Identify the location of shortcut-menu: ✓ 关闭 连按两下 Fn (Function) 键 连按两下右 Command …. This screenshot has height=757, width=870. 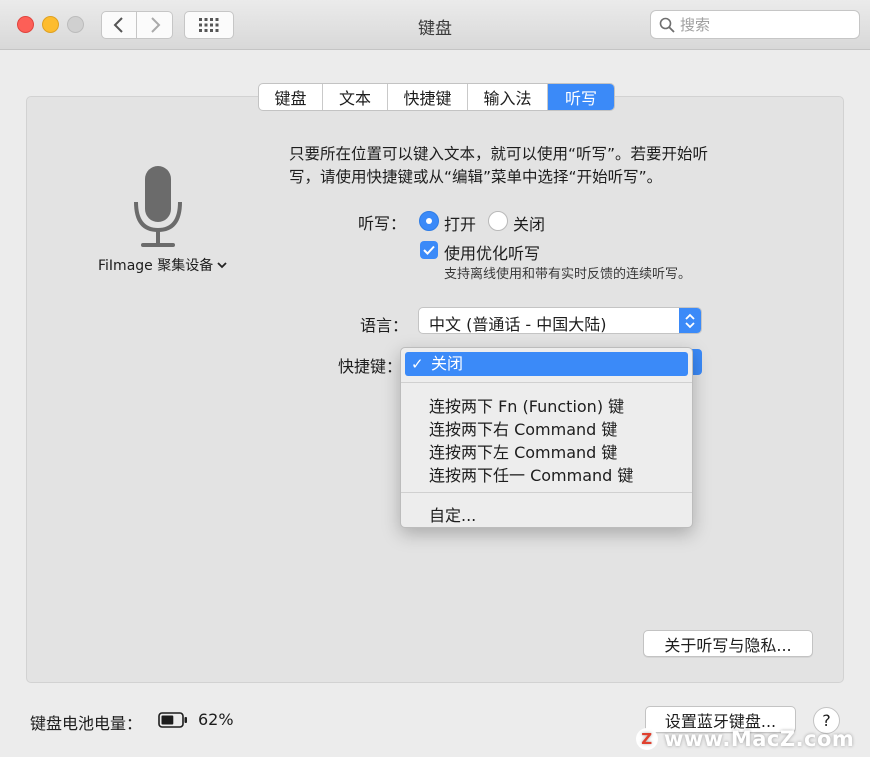
(546, 437).